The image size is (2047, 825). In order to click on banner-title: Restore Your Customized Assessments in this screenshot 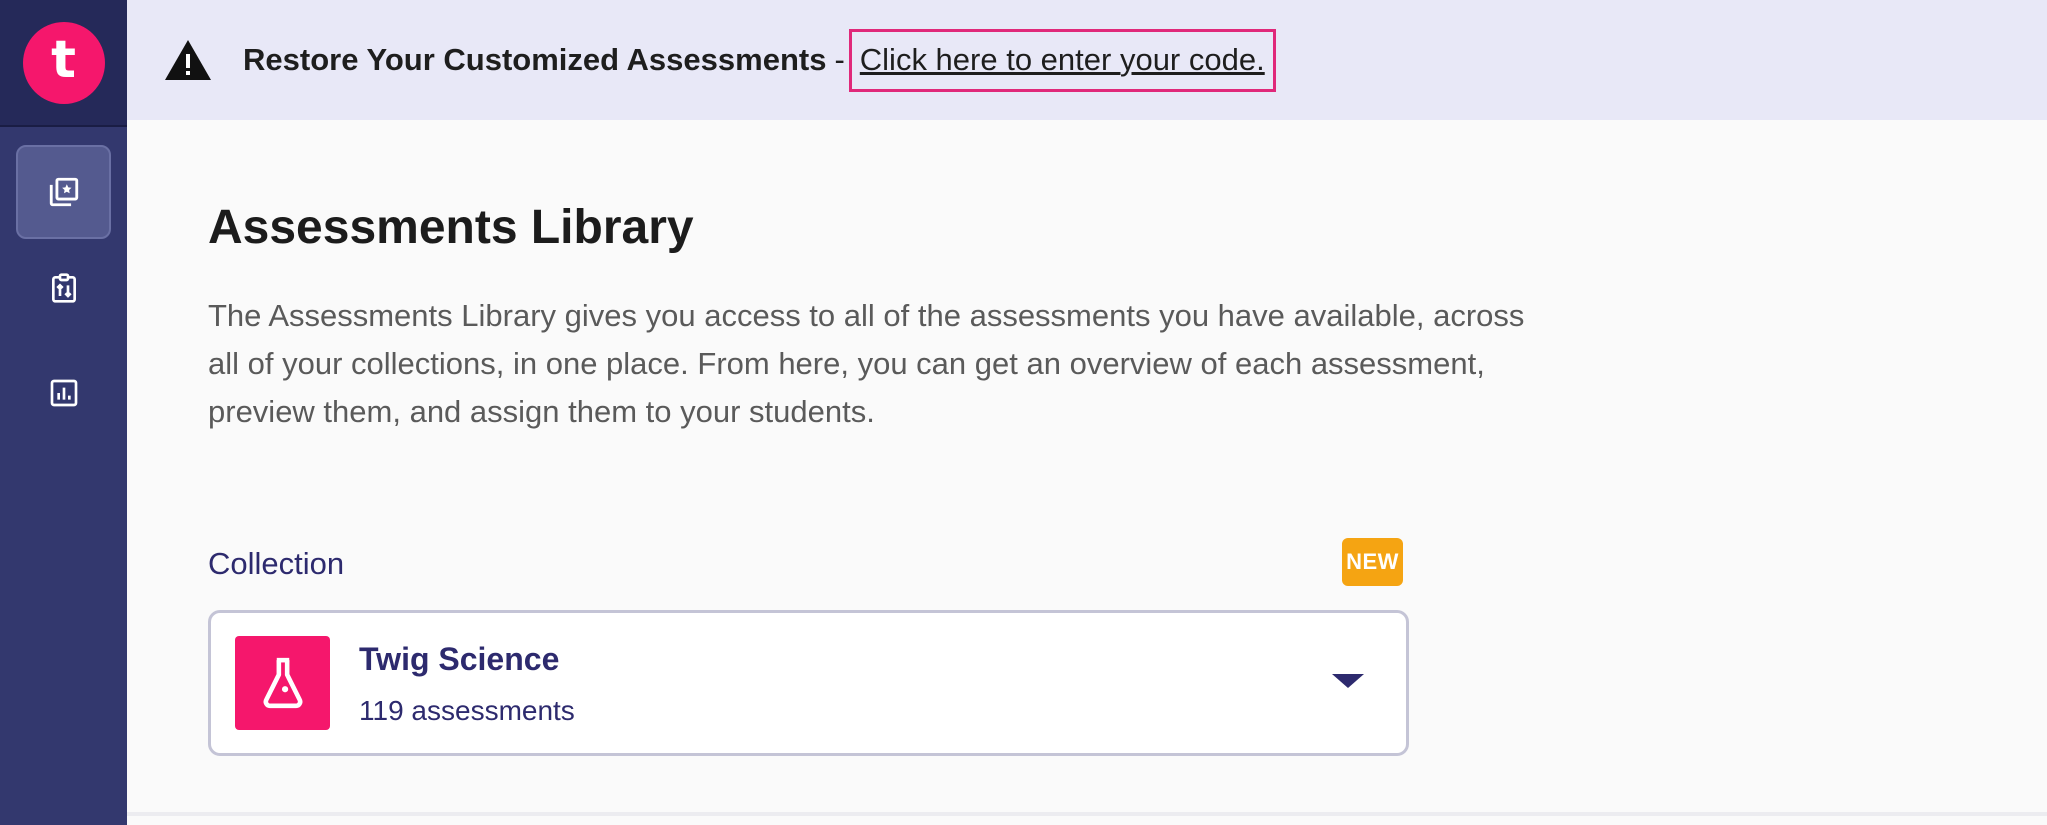, I will do `click(535, 59)`.